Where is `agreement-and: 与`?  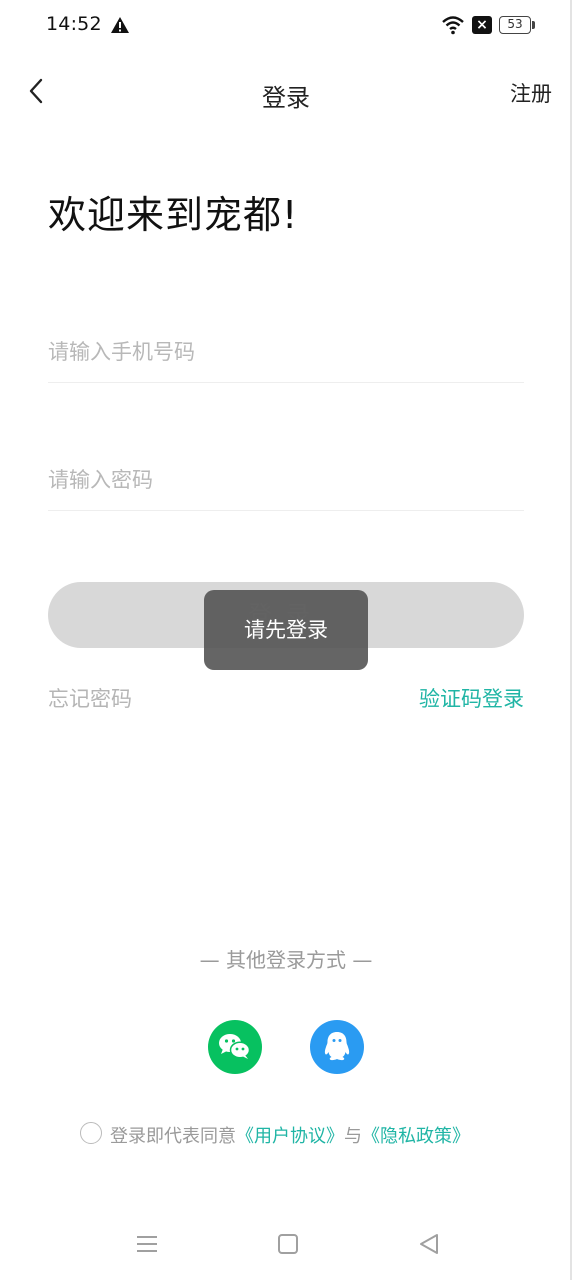
agreement-and: 与 is located at coordinates (353, 1136).